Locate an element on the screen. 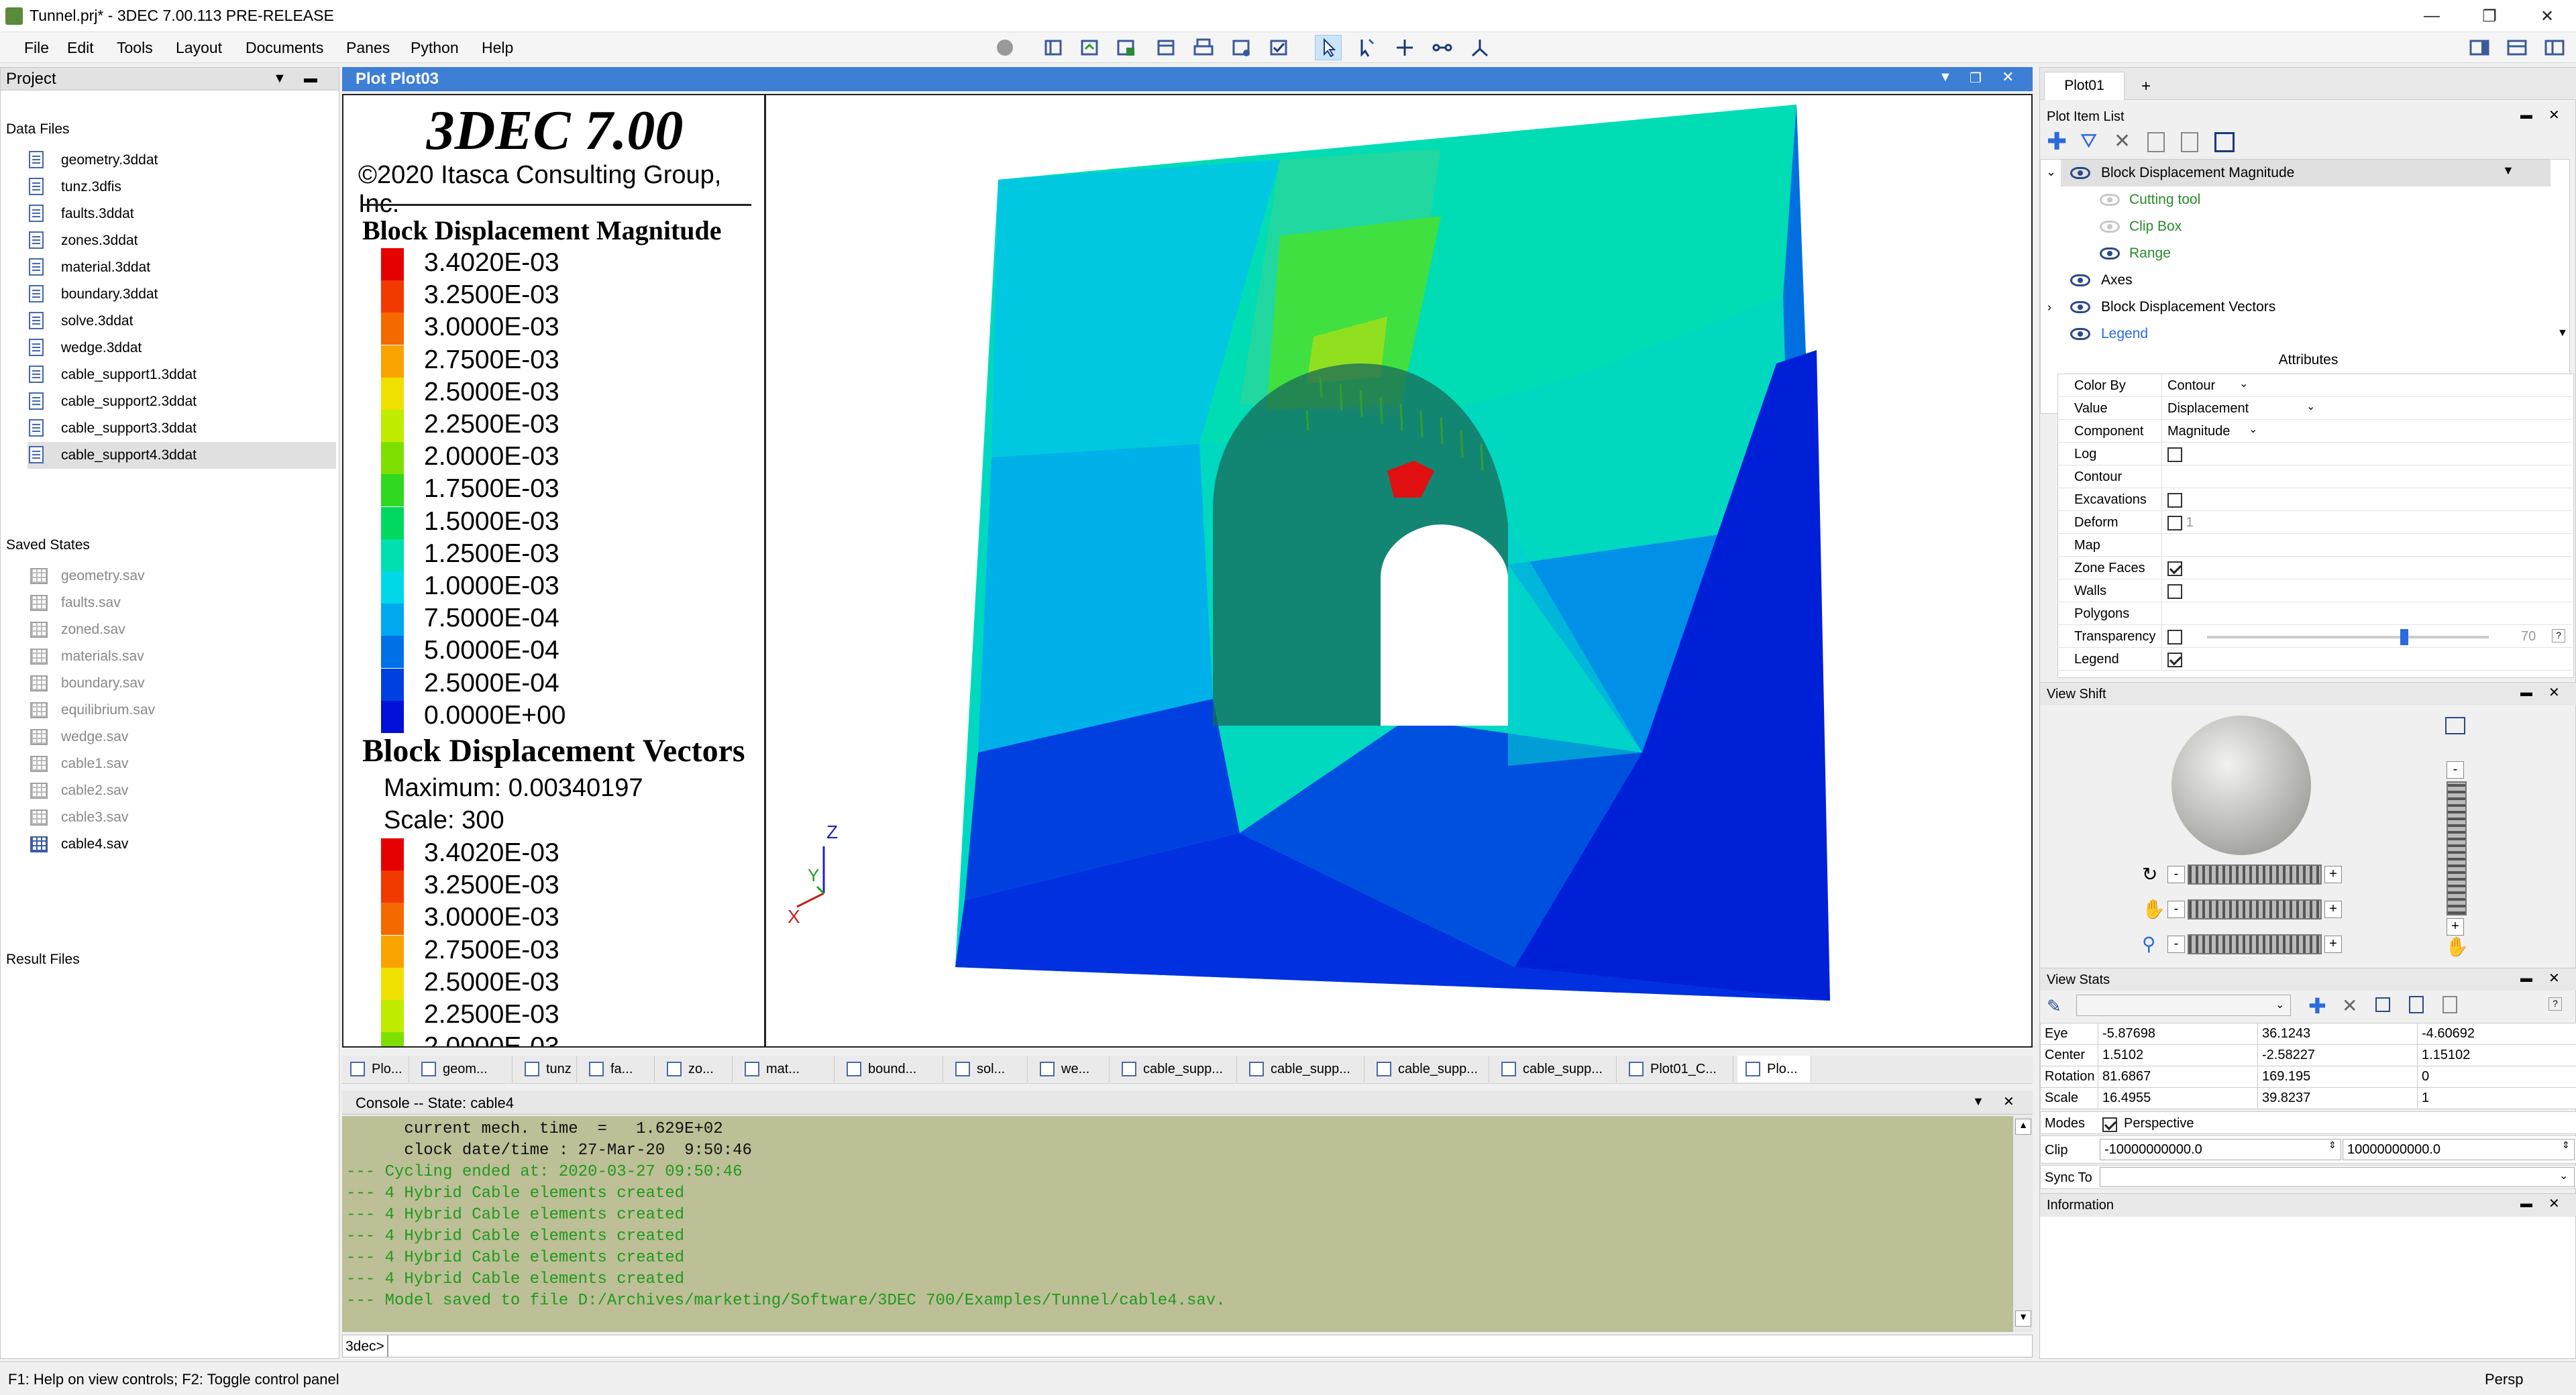 This screenshot has height=1395, width=2576. menu-file: File is located at coordinates (36, 47).